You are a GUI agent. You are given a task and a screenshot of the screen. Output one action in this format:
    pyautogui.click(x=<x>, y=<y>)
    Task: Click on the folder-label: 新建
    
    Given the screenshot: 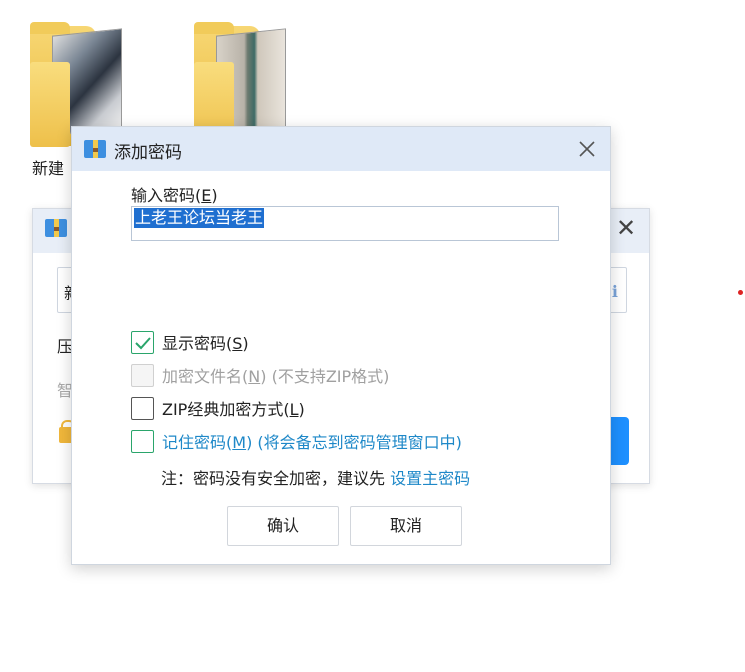 What is the action you would take?
    pyautogui.click(x=48, y=167)
    